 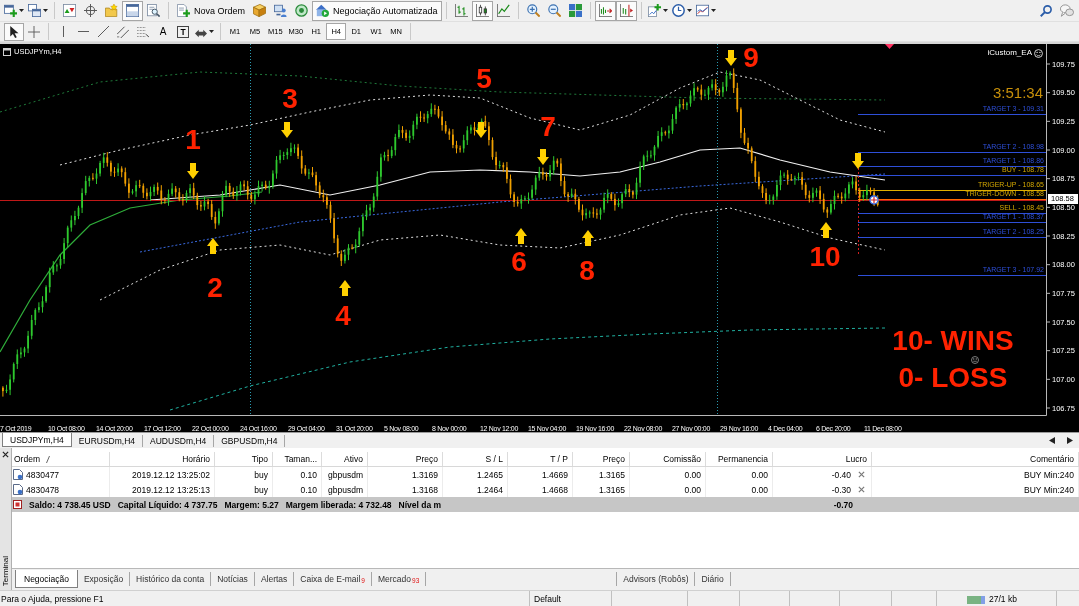 I want to click on chart-shift-icon, so click(x=626, y=10).